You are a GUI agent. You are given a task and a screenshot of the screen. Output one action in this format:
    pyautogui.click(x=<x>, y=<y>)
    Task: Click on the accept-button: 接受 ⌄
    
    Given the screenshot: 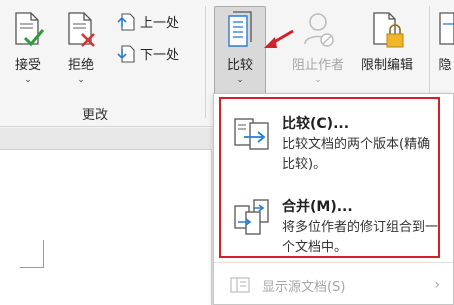 What is the action you would take?
    pyautogui.click(x=28, y=47)
    